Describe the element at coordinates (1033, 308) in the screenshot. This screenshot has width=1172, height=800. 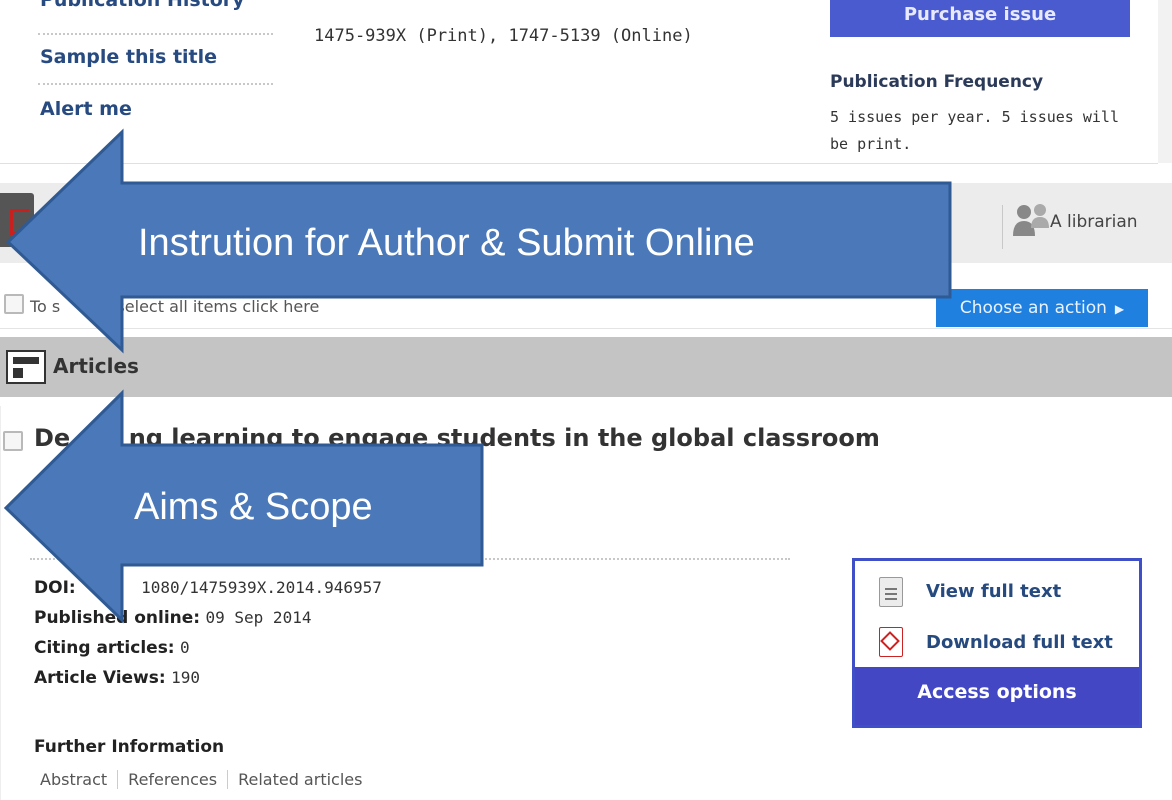
I see `choose-action-label: Choose an action` at that location.